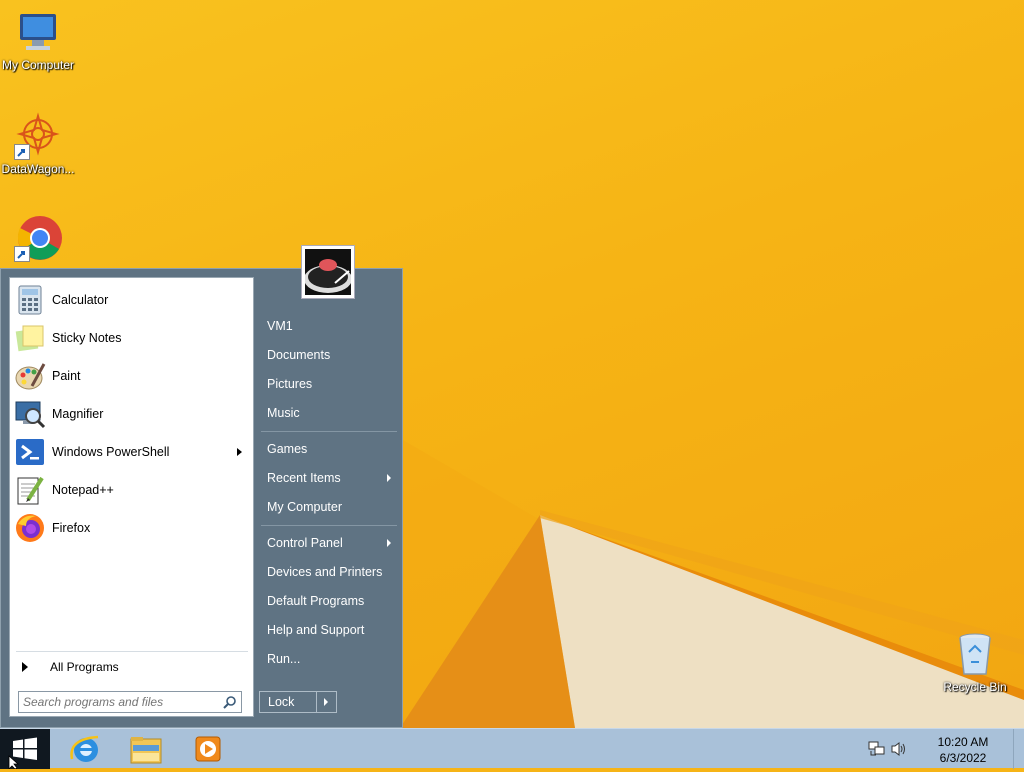  I want to click on program-item-notepadpp: Notepad++, so click(132, 490).